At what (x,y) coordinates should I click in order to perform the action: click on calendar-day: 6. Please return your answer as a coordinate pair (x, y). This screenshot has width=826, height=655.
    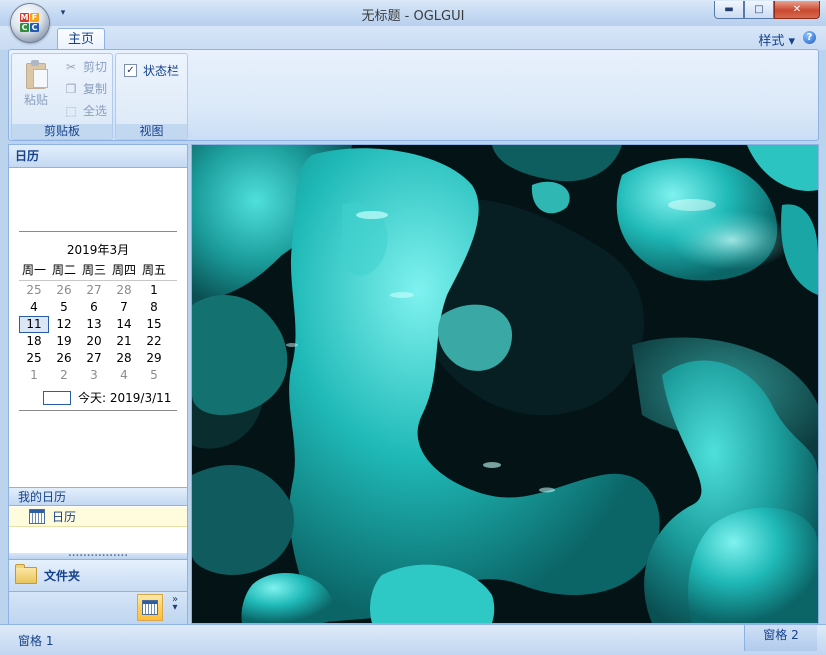
    Looking at the image, I should click on (94, 307).